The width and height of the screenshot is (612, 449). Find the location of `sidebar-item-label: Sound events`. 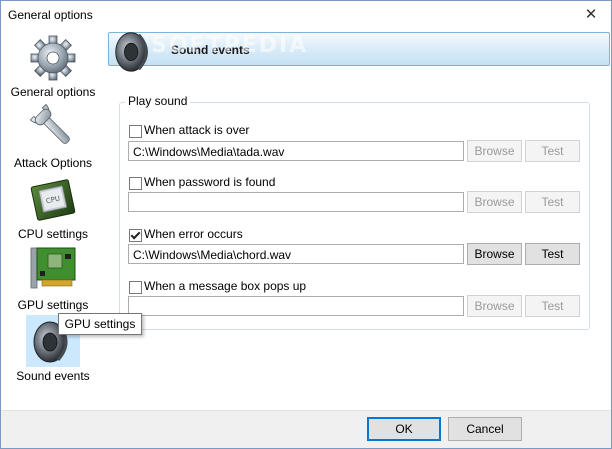

sidebar-item-label: Sound events is located at coordinates (53, 376).